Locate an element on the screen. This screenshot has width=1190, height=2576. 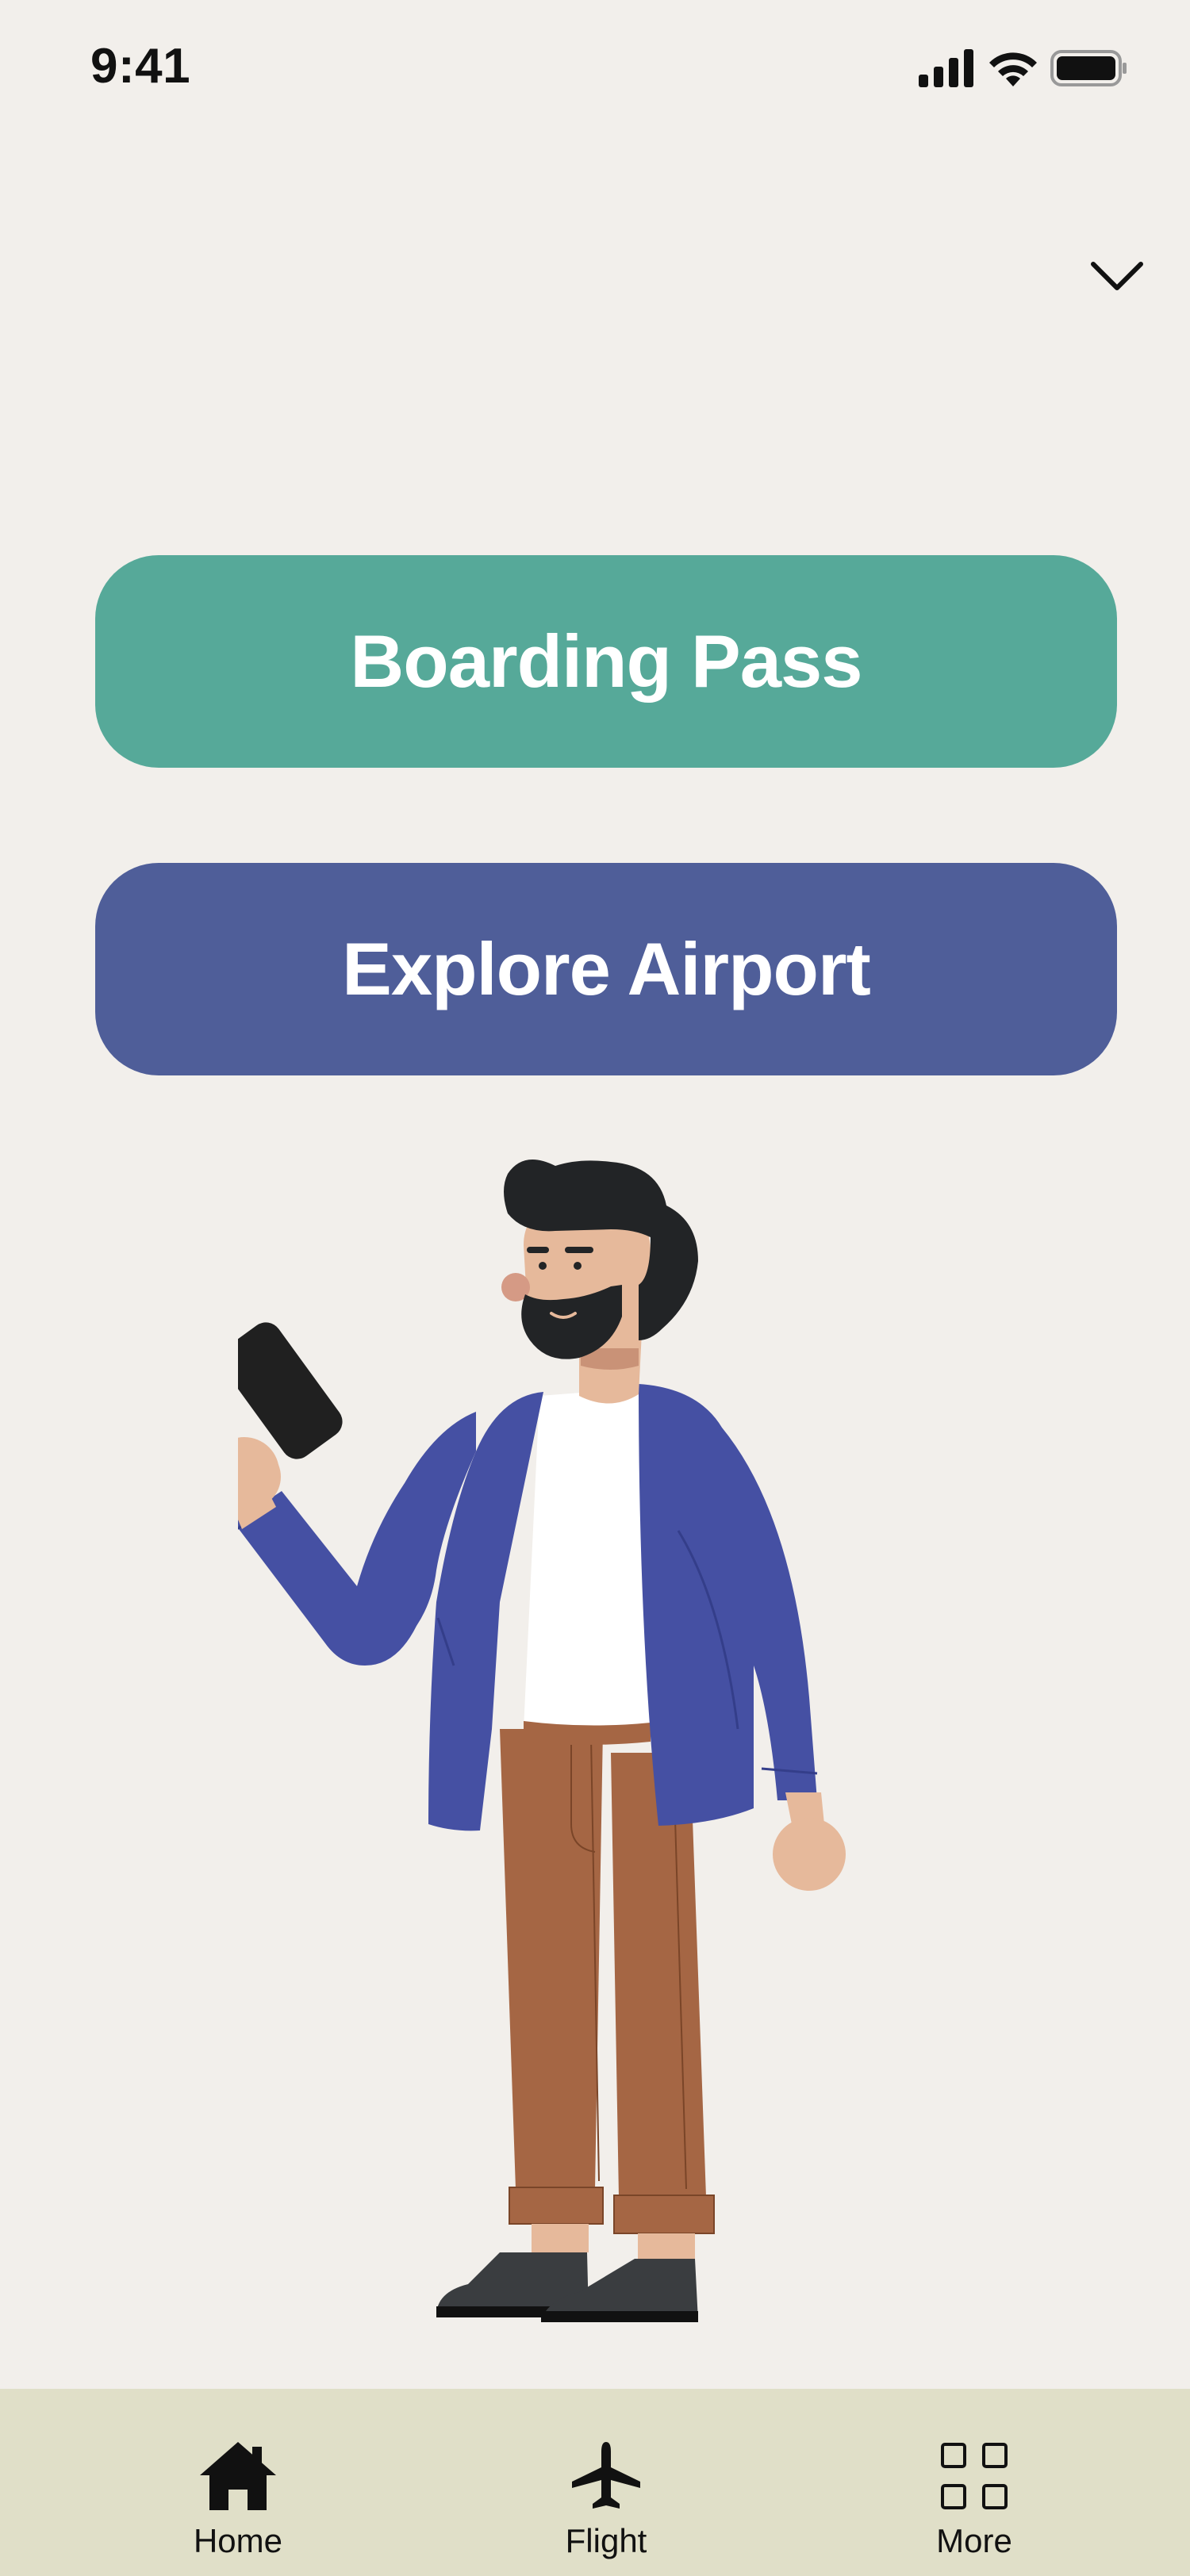
grid-icon is located at coordinates (974, 2476).